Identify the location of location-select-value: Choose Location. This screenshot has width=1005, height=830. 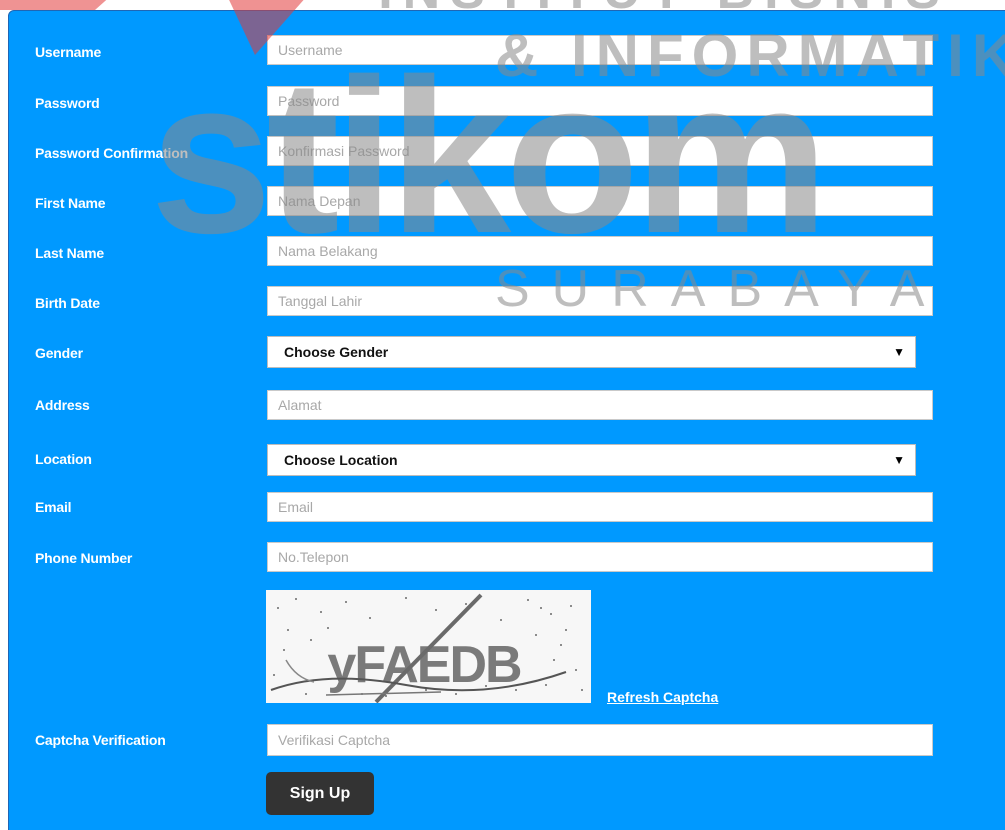
(341, 460).